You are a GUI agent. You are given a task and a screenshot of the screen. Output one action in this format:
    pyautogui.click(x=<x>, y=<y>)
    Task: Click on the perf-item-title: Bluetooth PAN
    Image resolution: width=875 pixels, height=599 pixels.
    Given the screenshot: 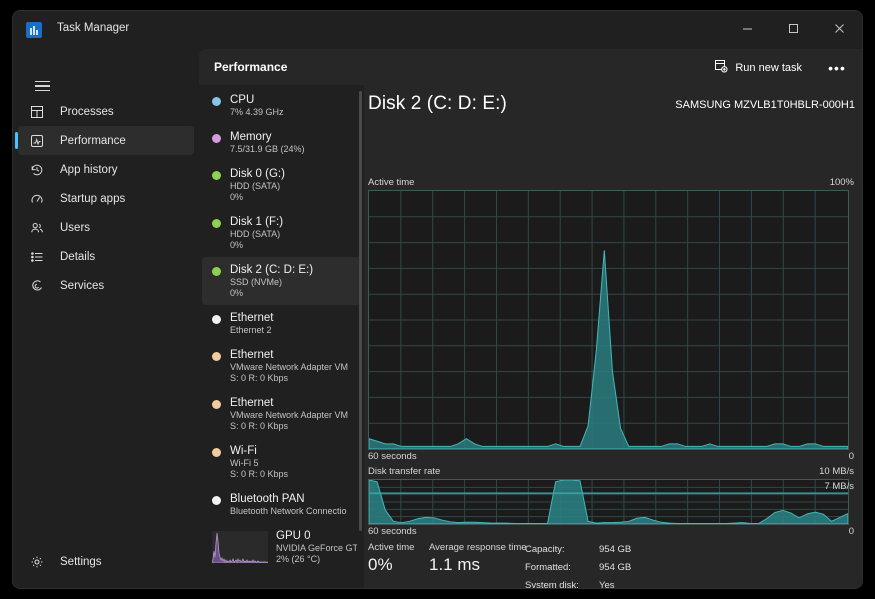 What is the action you would take?
    pyautogui.click(x=267, y=499)
    